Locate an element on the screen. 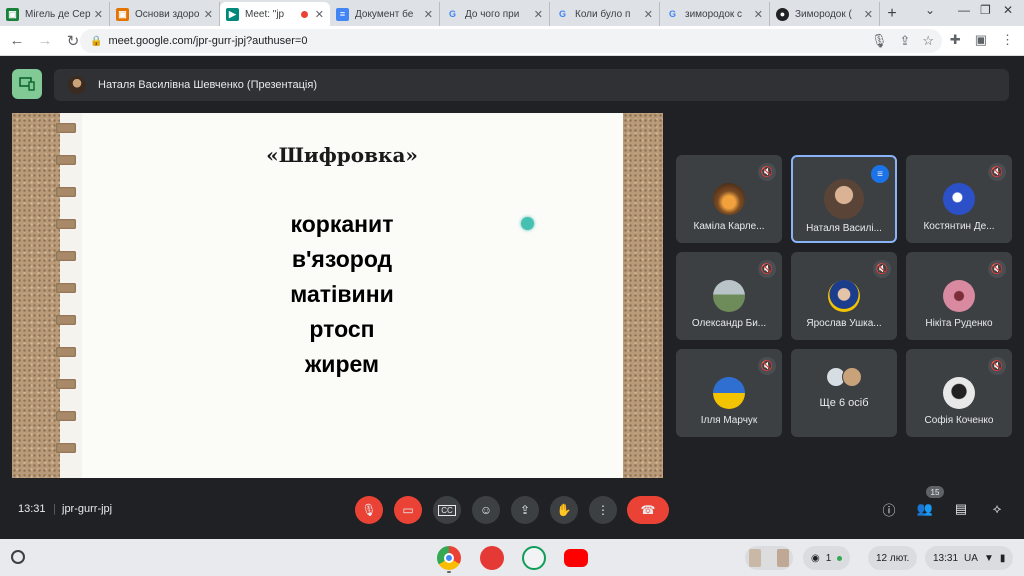  classroom-icon is located at coordinates (534, 558).